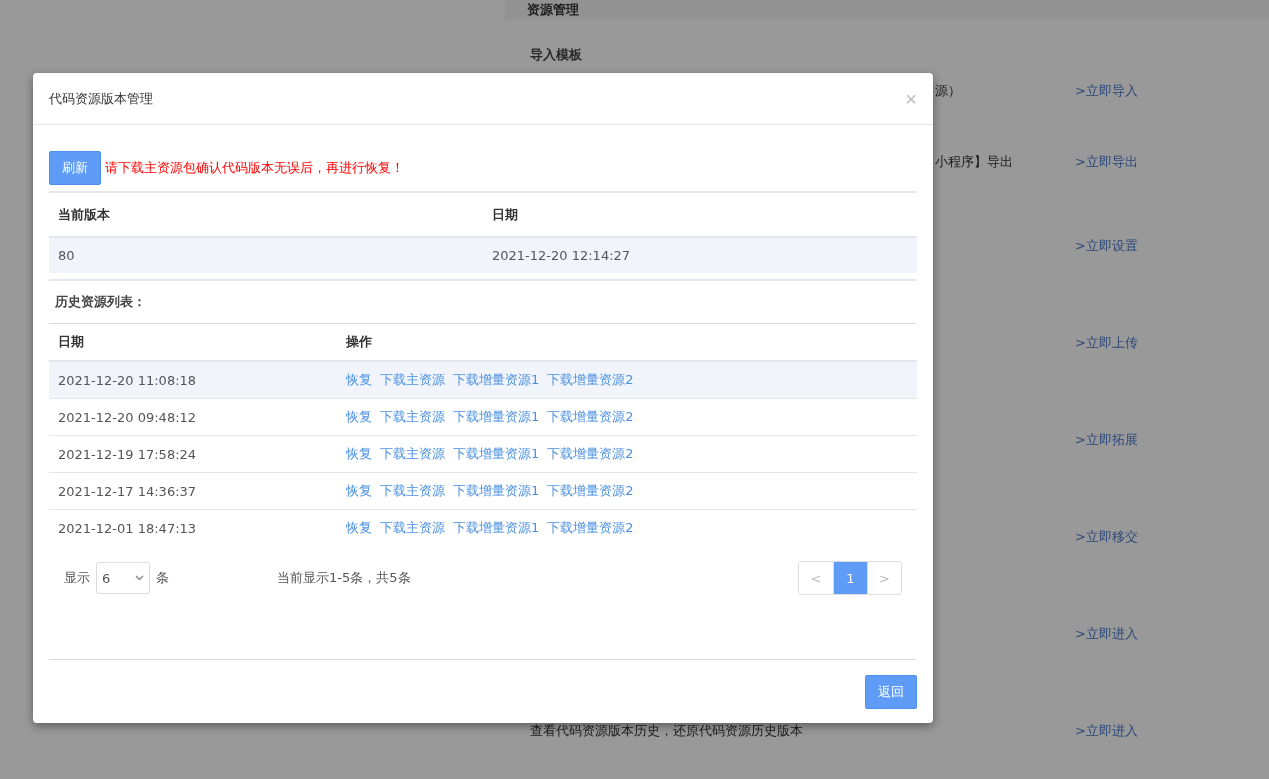 Image resolution: width=1269 pixels, height=779 pixels. Describe the element at coordinates (948, 90) in the screenshot. I see `row-description: 源）` at that location.